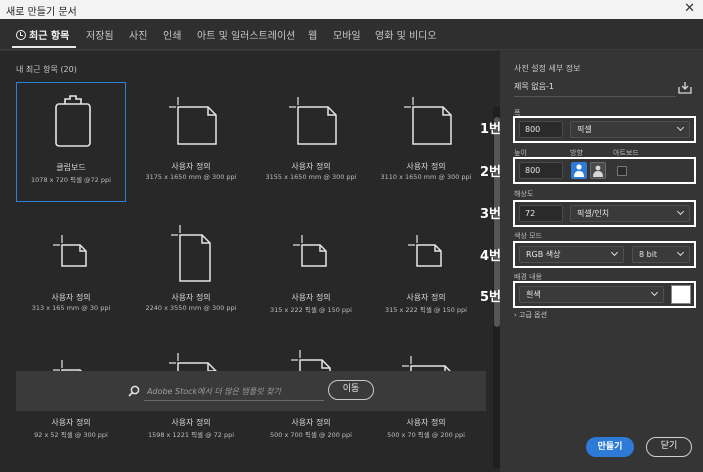  Describe the element at coordinates (100, 34) in the screenshot. I see `tab-saved: 저장됨` at that location.